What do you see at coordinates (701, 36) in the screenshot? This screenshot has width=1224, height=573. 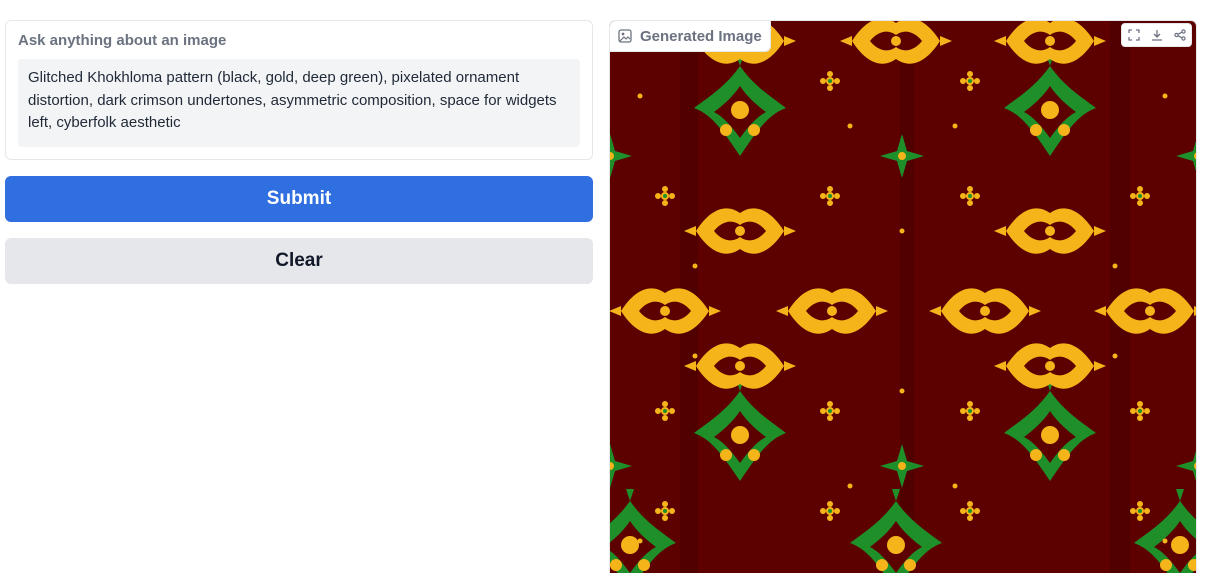 I see `generated-image-title: Generated Image` at bounding box center [701, 36].